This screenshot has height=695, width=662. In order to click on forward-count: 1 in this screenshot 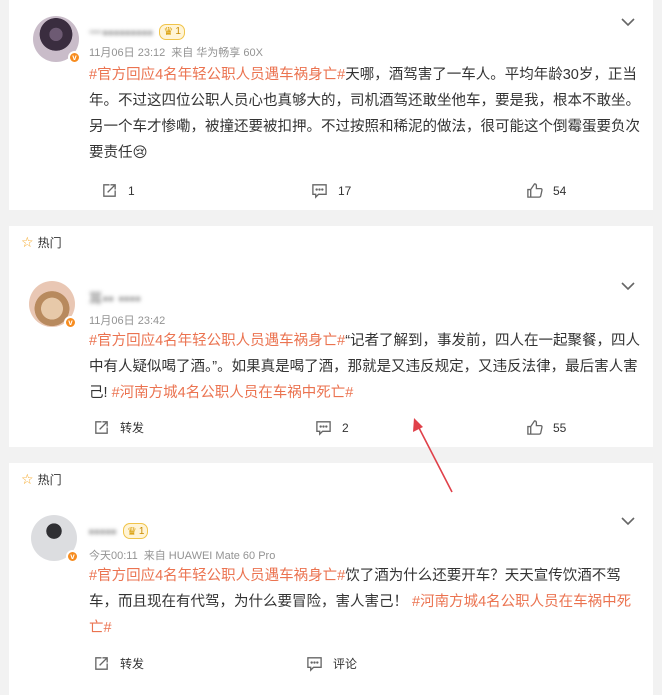, I will do `click(131, 190)`.